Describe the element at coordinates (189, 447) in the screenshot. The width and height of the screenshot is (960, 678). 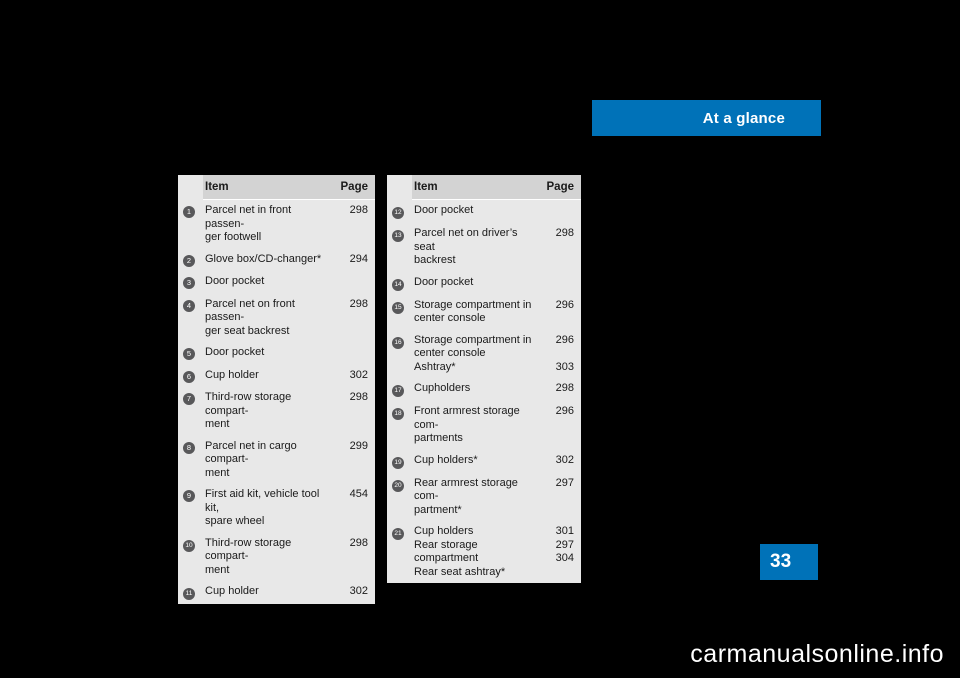
I see `circled-number-icon: 8` at that location.